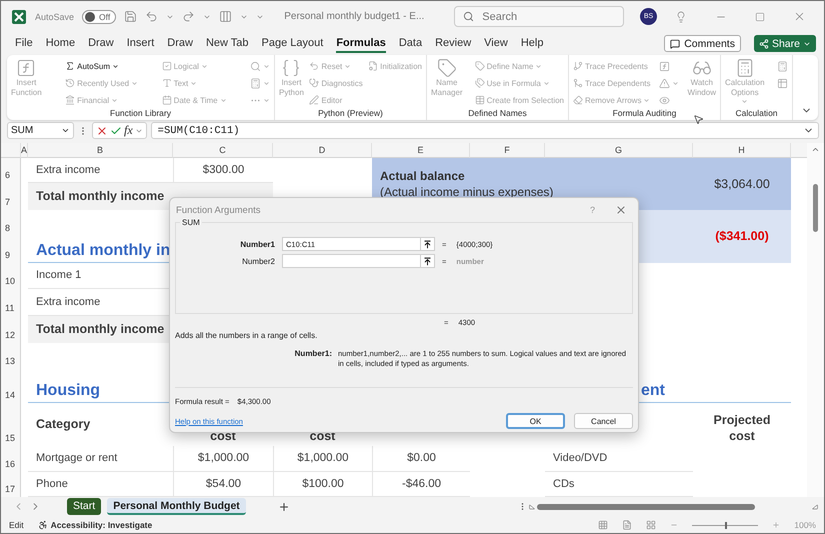 The image size is (825, 534). I want to click on checkbox-icon, so click(167, 66).